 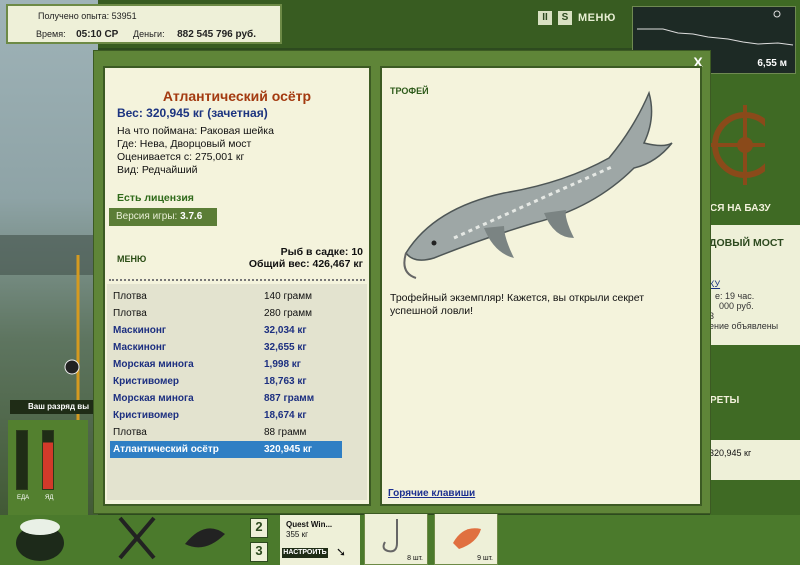 I want to click on experience-row: Получено опыта: 53951, so click(x=87, y=16).